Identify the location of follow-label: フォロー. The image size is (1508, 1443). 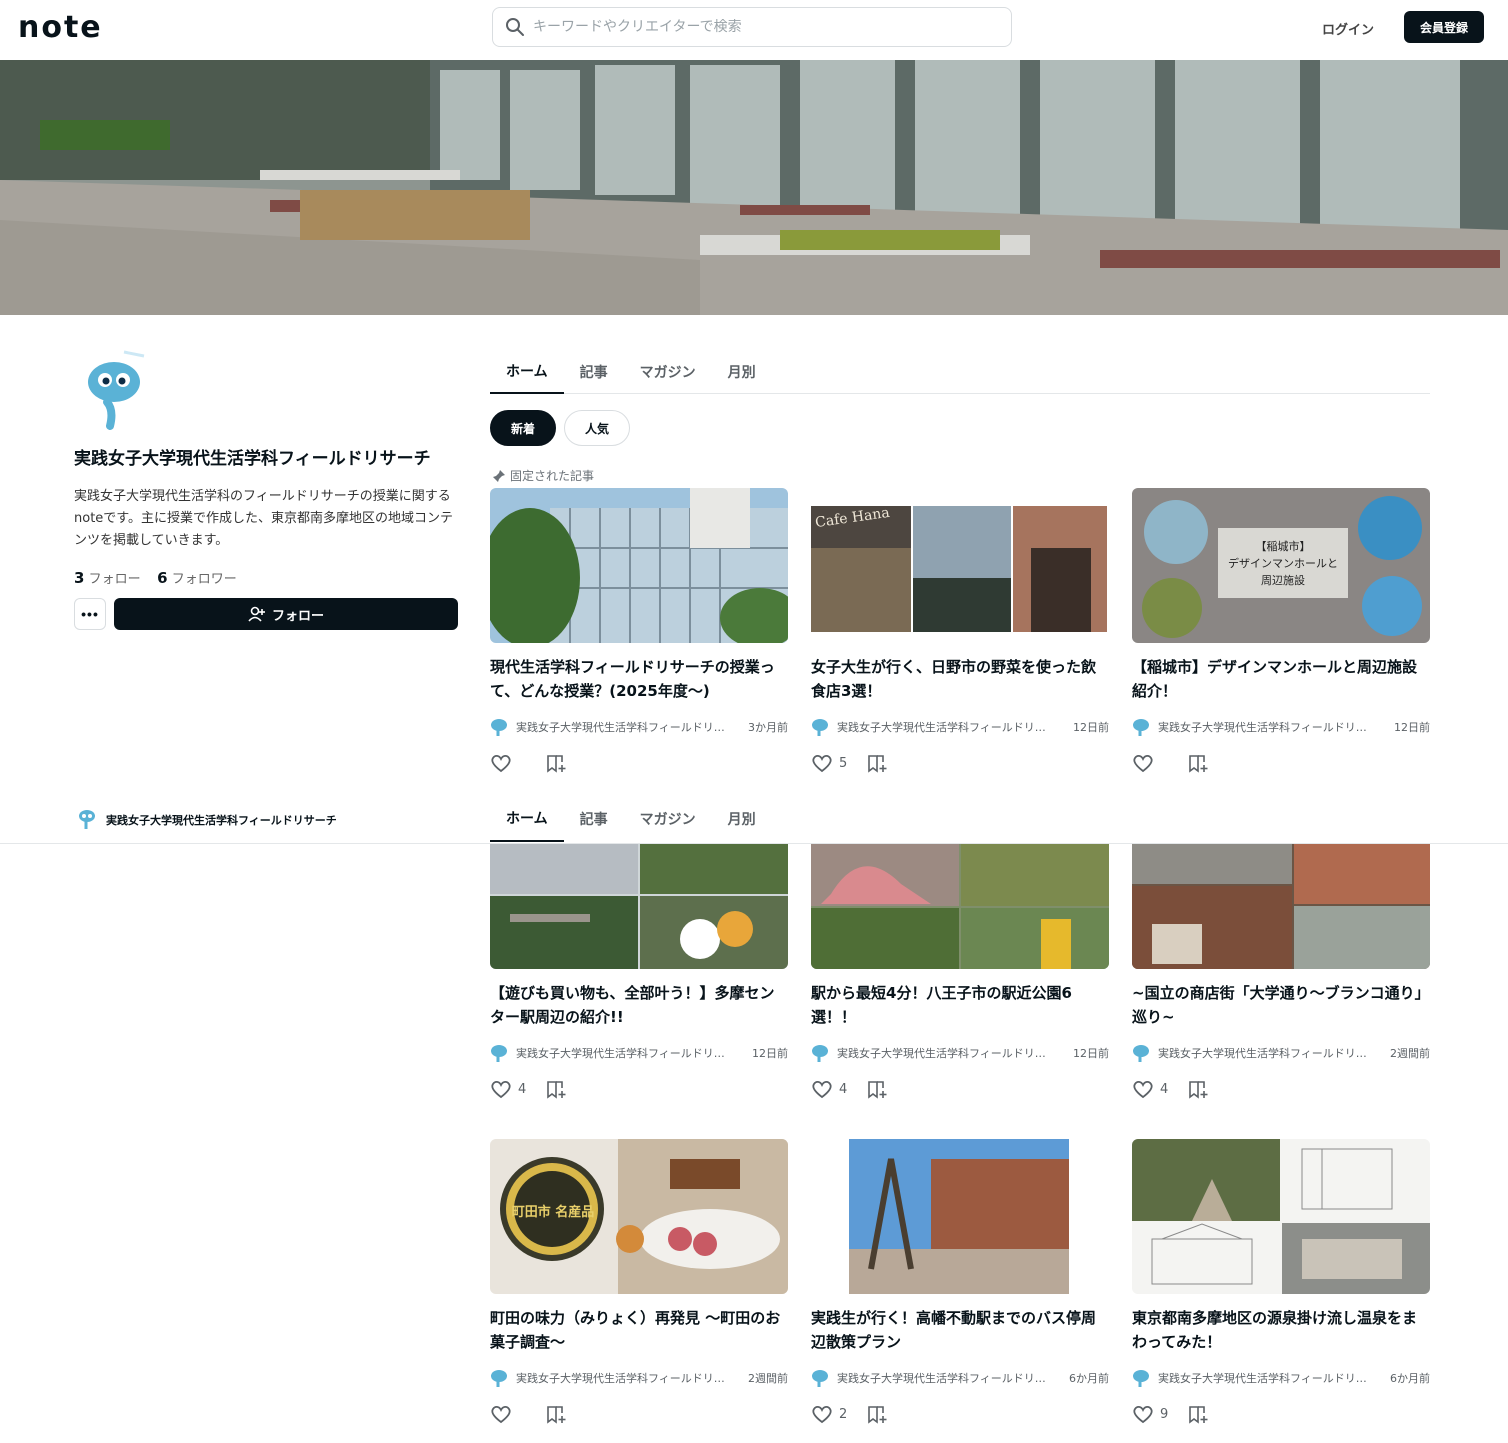
(115, 579).